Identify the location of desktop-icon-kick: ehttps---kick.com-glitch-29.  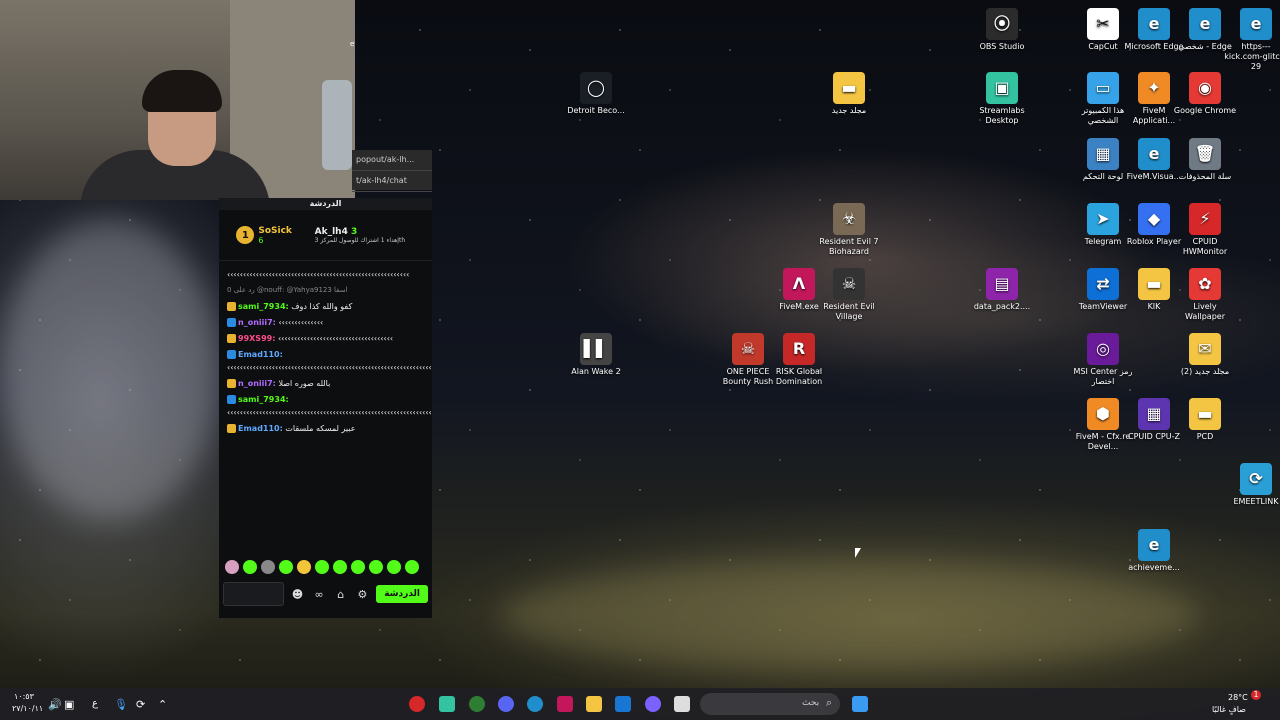
(1252, 40).